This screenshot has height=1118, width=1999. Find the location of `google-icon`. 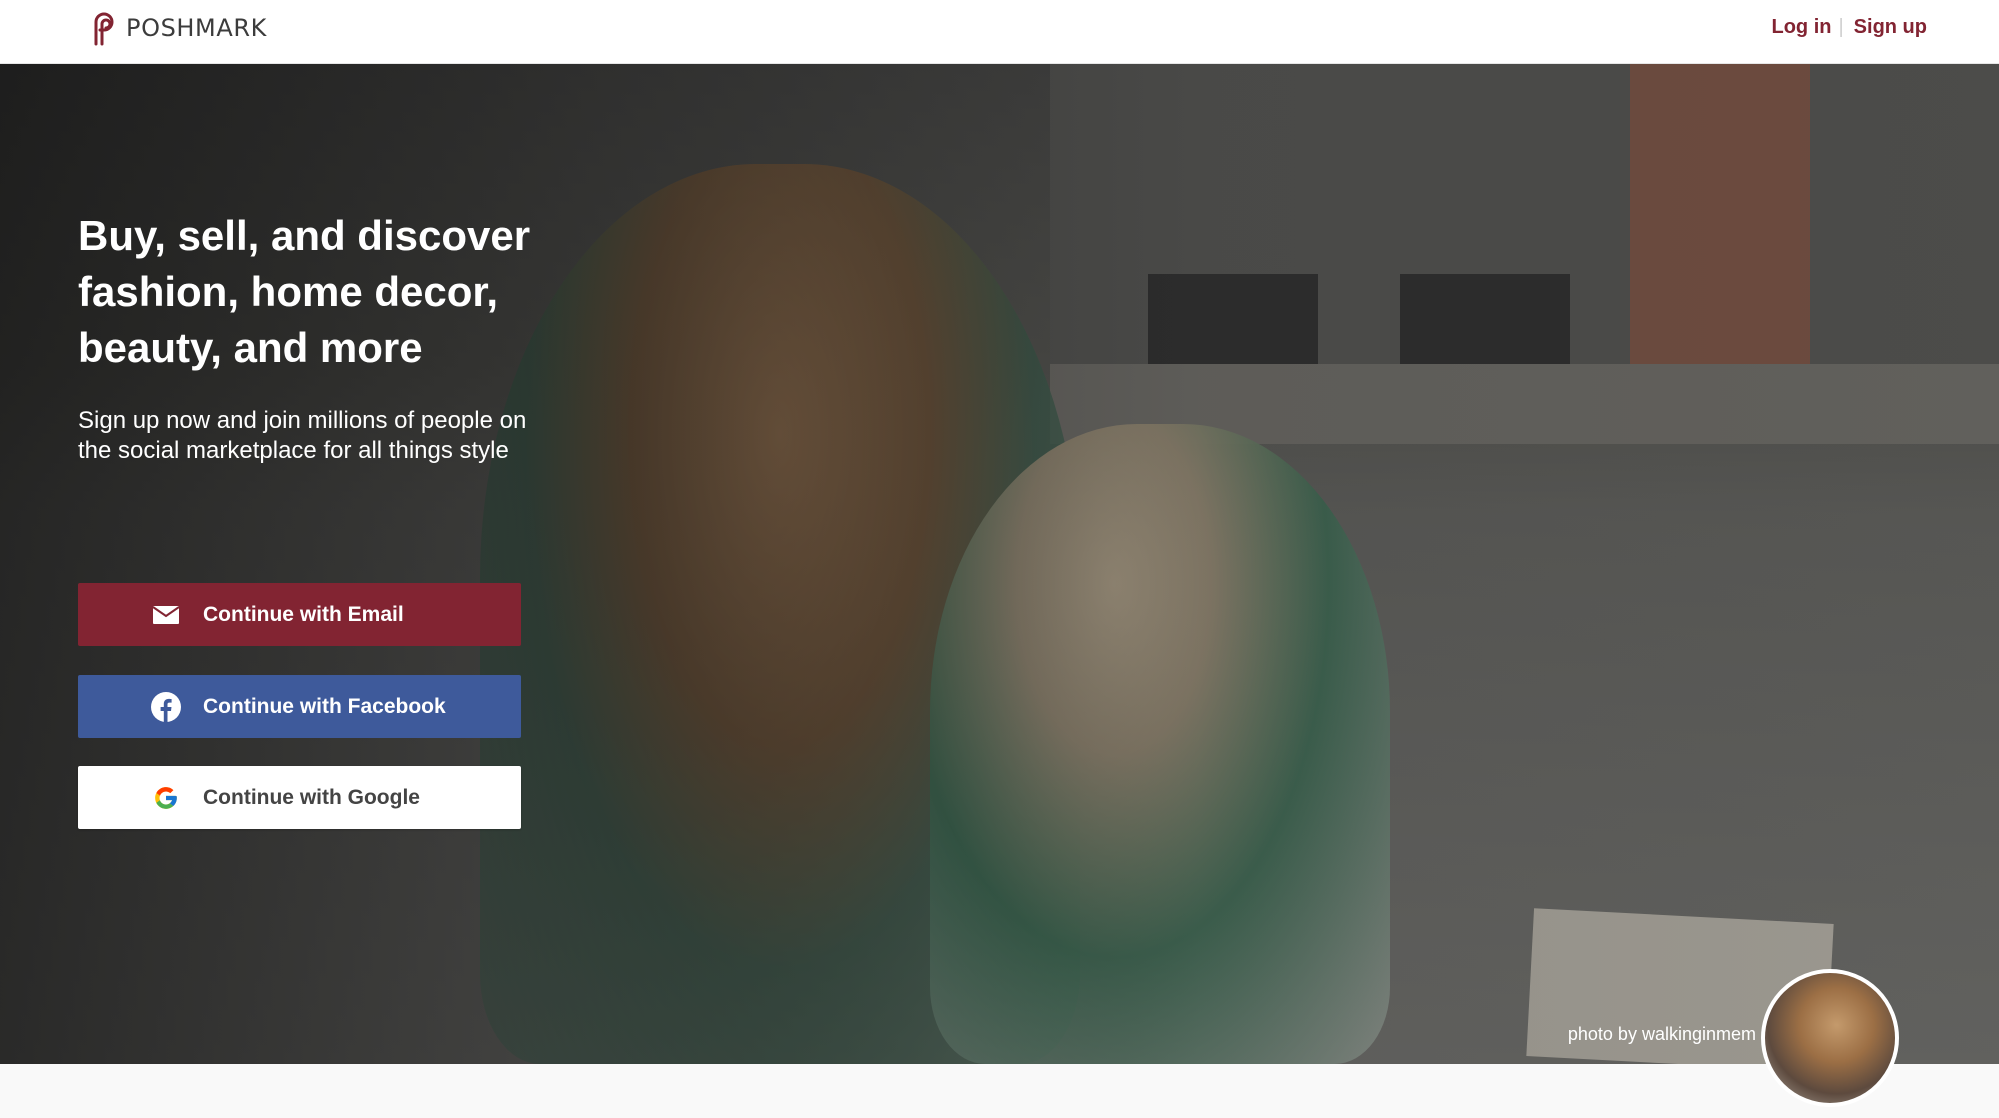

google-icon is located at coordinates (166, 798).